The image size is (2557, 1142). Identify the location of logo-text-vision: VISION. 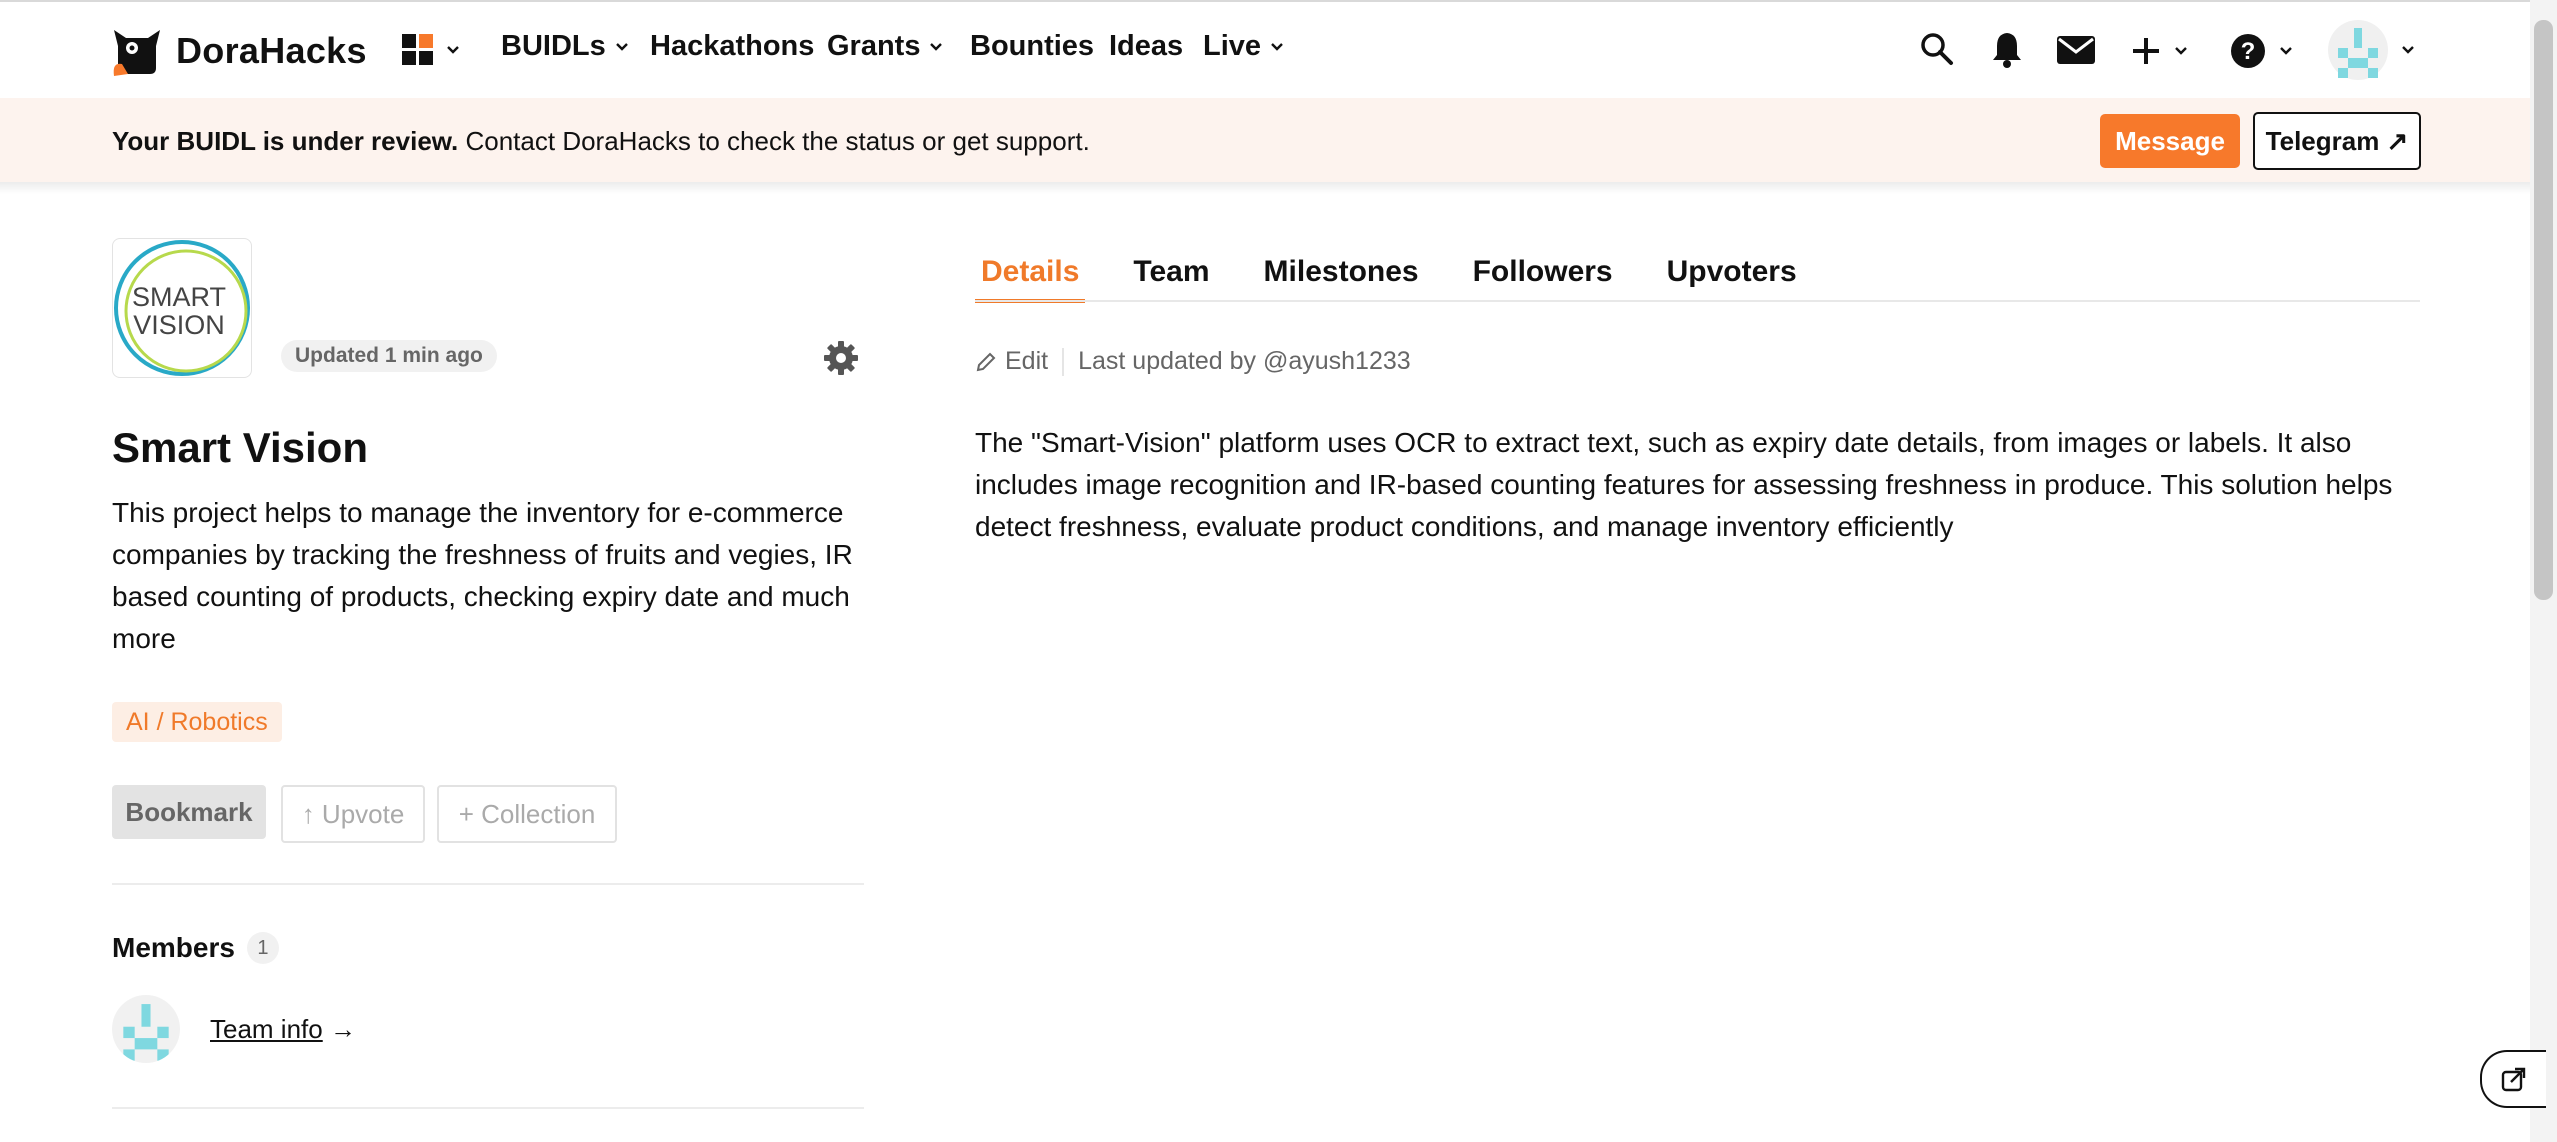
(179, 325).